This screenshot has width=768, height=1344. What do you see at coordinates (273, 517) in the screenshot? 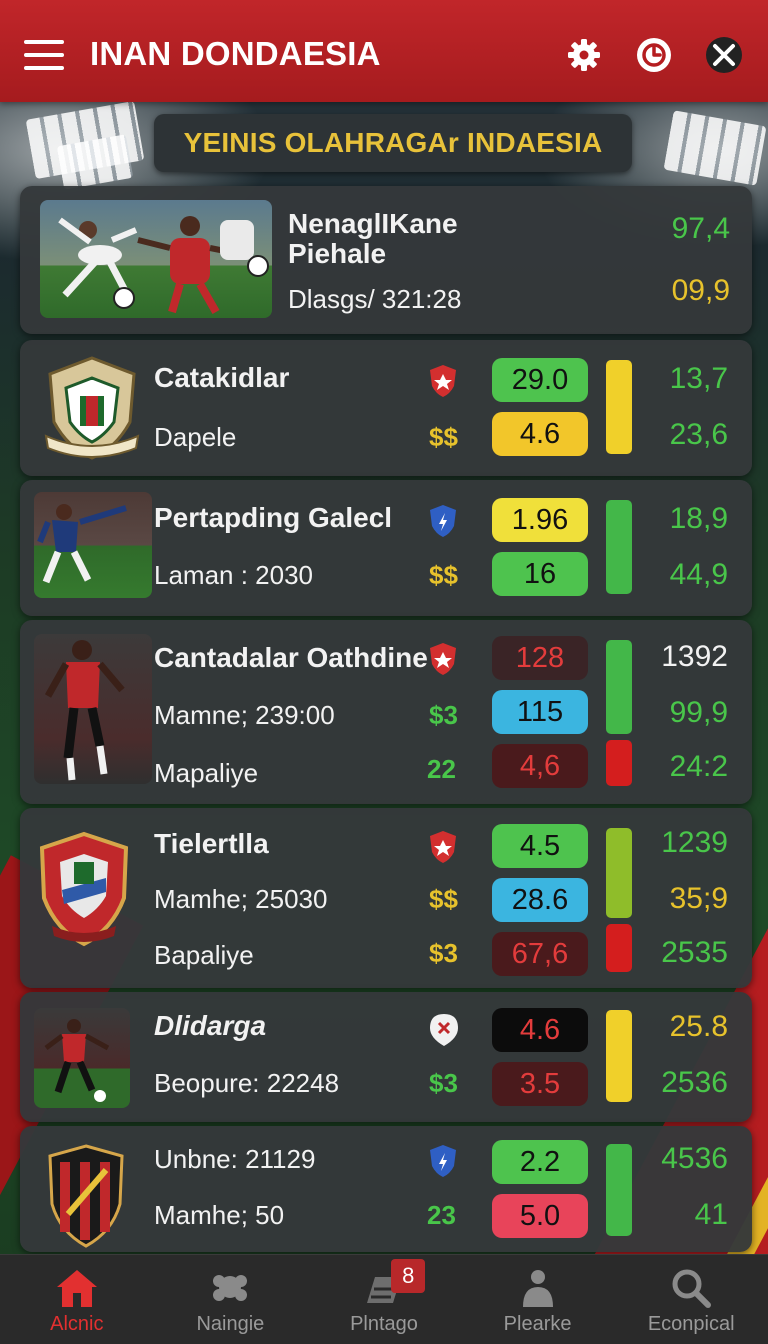
I see `match-title: Pertapding Galecl` at bounding box center [273, 517].